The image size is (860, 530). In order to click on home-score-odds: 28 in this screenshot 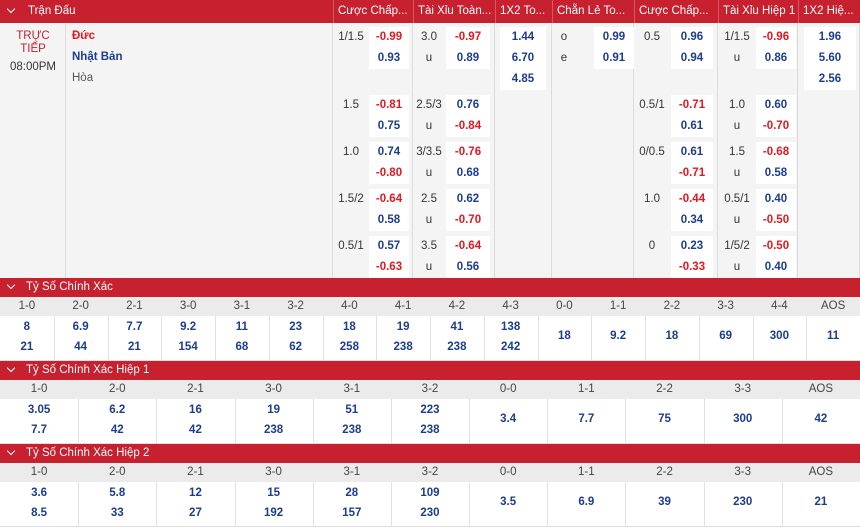, I will do `click(352, 493)`.